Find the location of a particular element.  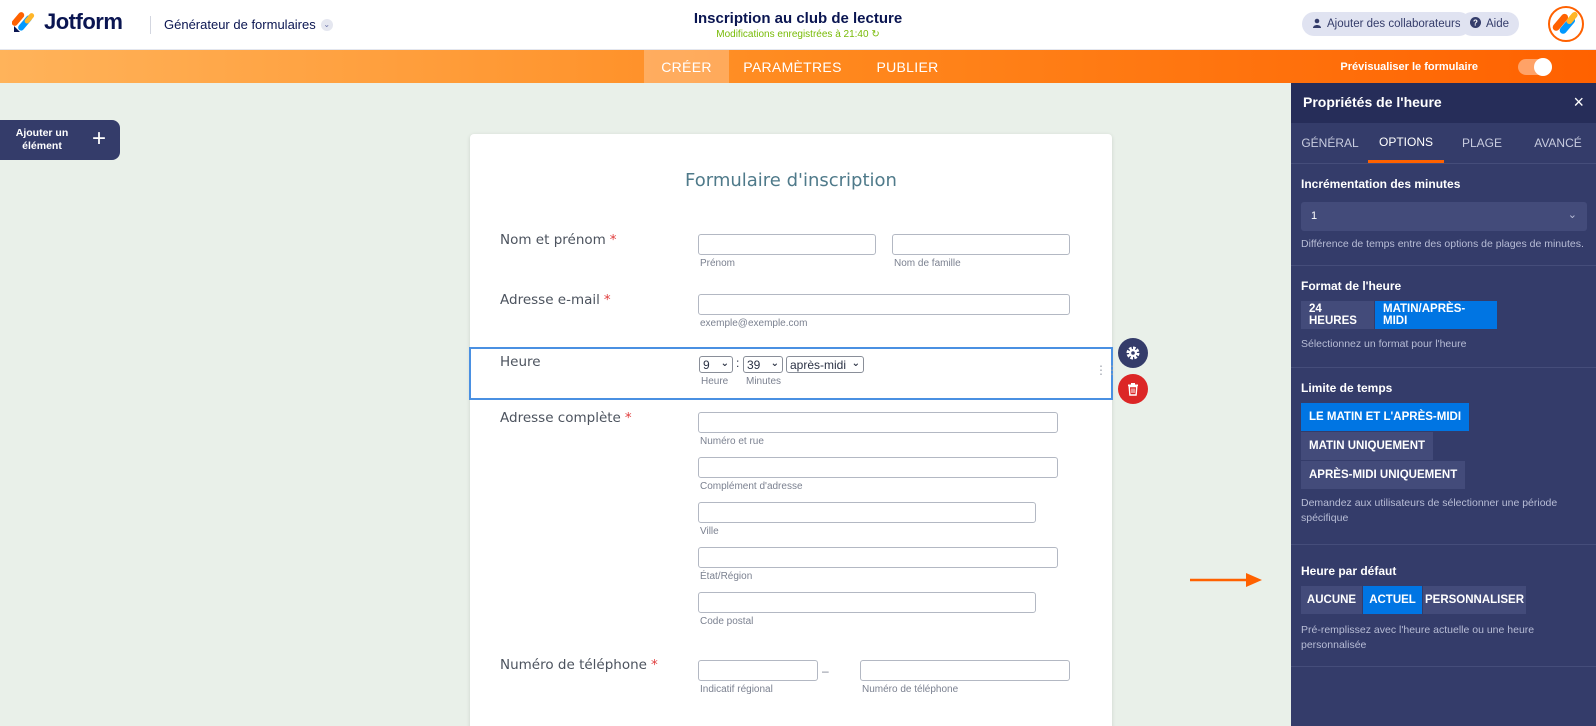

add-element-button: Ajouter un élément + is located at coordinates (60, 140).